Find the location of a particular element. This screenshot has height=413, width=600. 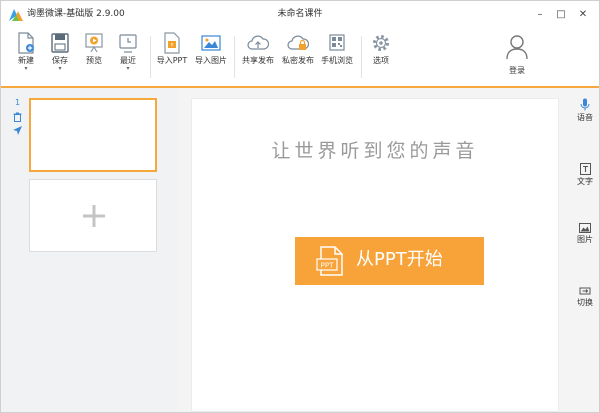

user-avatar-icon is located at coordinates (517, 47).